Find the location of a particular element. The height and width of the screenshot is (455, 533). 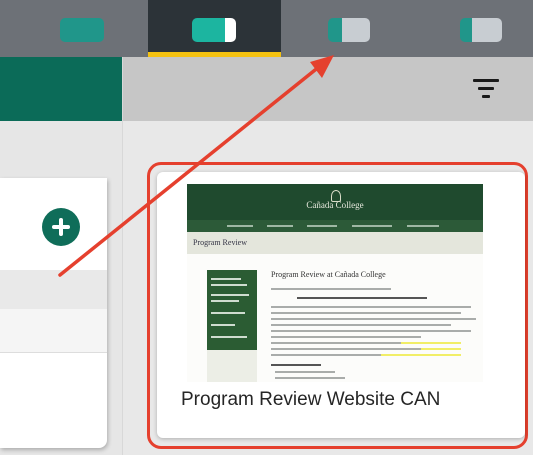

layout-button-sidebar is located at coordinates (214, 28).